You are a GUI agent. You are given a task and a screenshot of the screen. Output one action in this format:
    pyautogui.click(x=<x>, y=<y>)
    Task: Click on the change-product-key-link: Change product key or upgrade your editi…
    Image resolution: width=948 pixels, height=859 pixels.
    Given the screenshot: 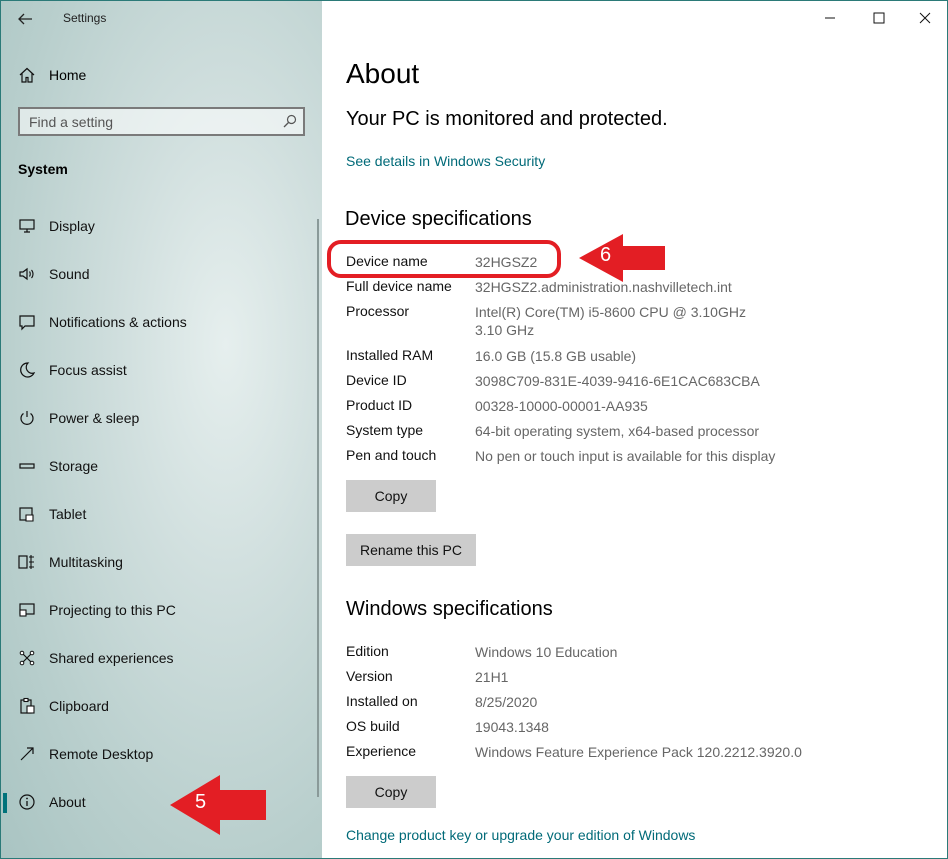 What is the action you would take?
    pyautogui.click(x=520, y=835)
    